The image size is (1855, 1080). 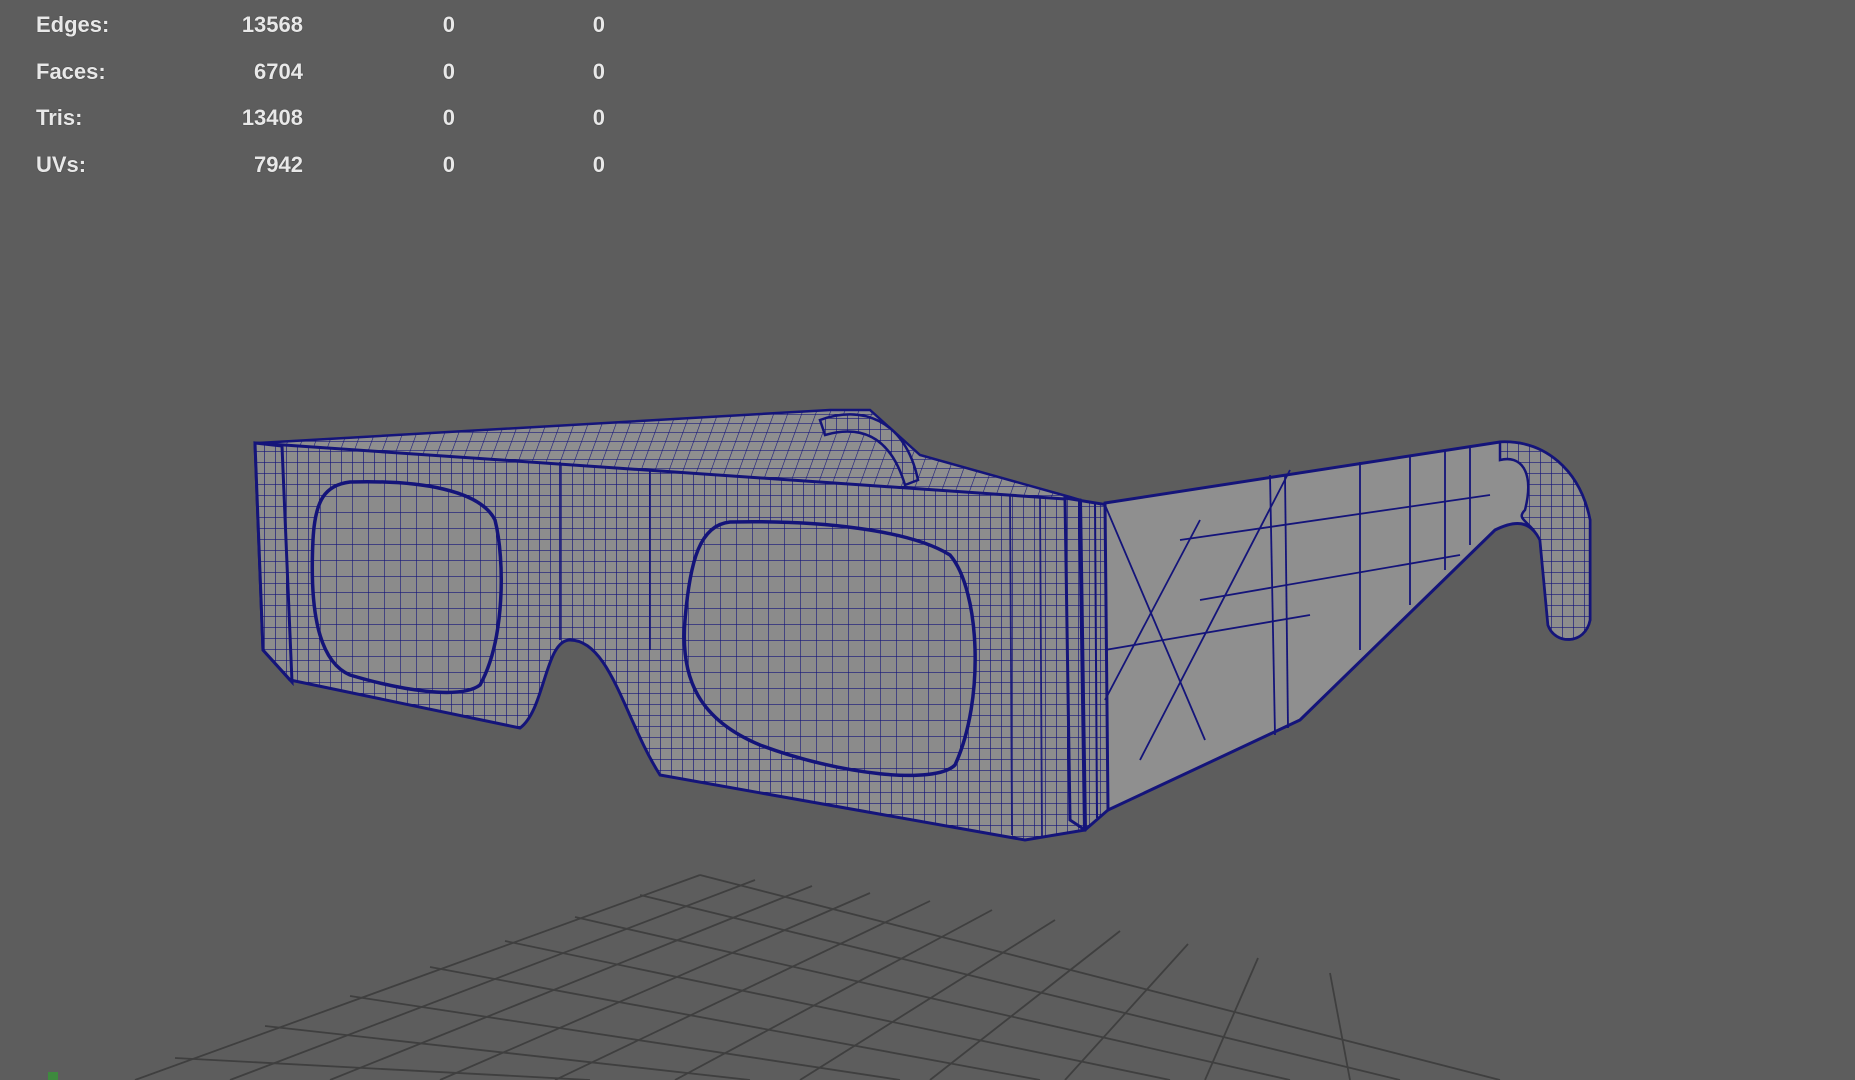 What do you see at coordinates (278, 71) in the screenshot?
I see `hud-total: 6704` at bounding box center [278, 71].